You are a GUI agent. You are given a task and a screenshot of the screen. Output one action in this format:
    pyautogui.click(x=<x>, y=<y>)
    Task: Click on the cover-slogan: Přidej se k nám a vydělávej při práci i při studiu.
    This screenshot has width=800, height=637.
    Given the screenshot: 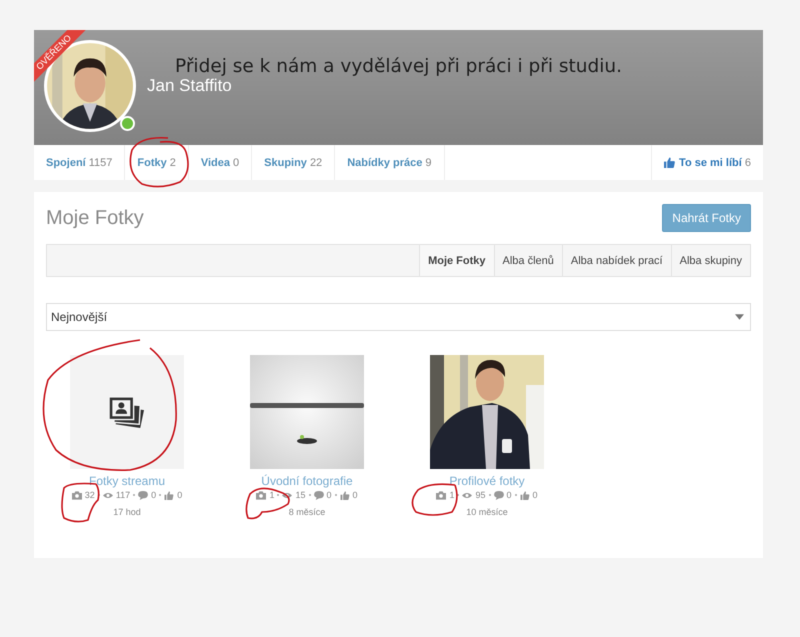 What is the action you would take?
    pyautogui.click(x=398, y=66)
    